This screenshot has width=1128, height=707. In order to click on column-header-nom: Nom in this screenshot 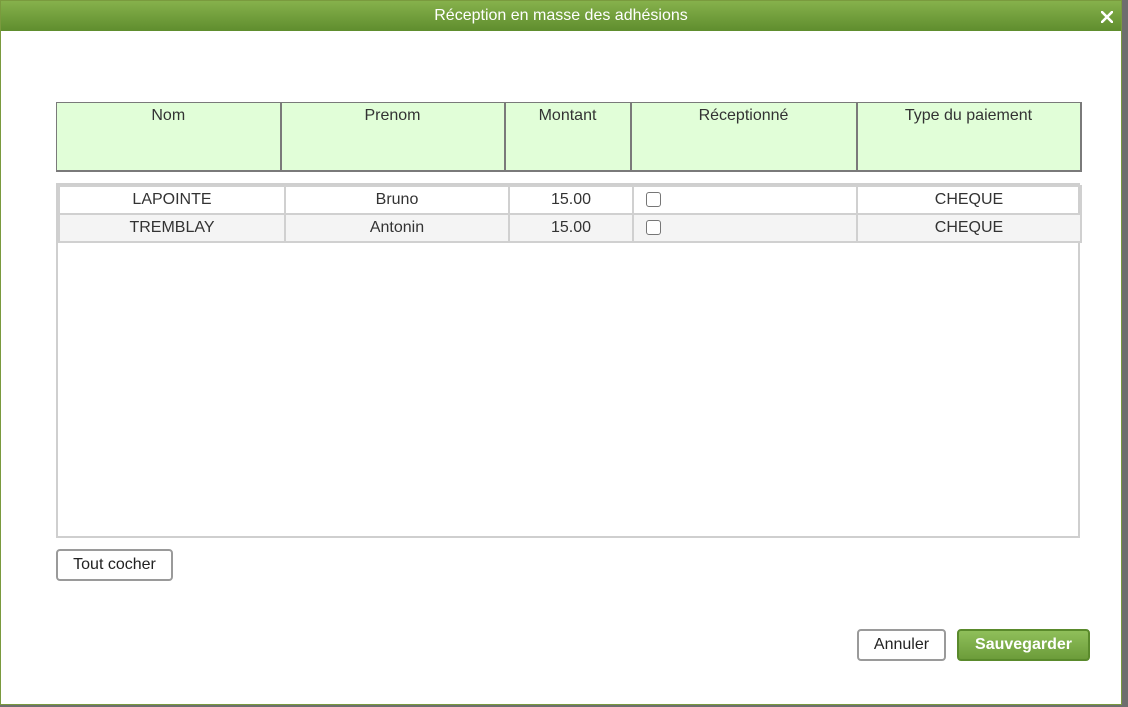, I will do `click(169, 137)`.